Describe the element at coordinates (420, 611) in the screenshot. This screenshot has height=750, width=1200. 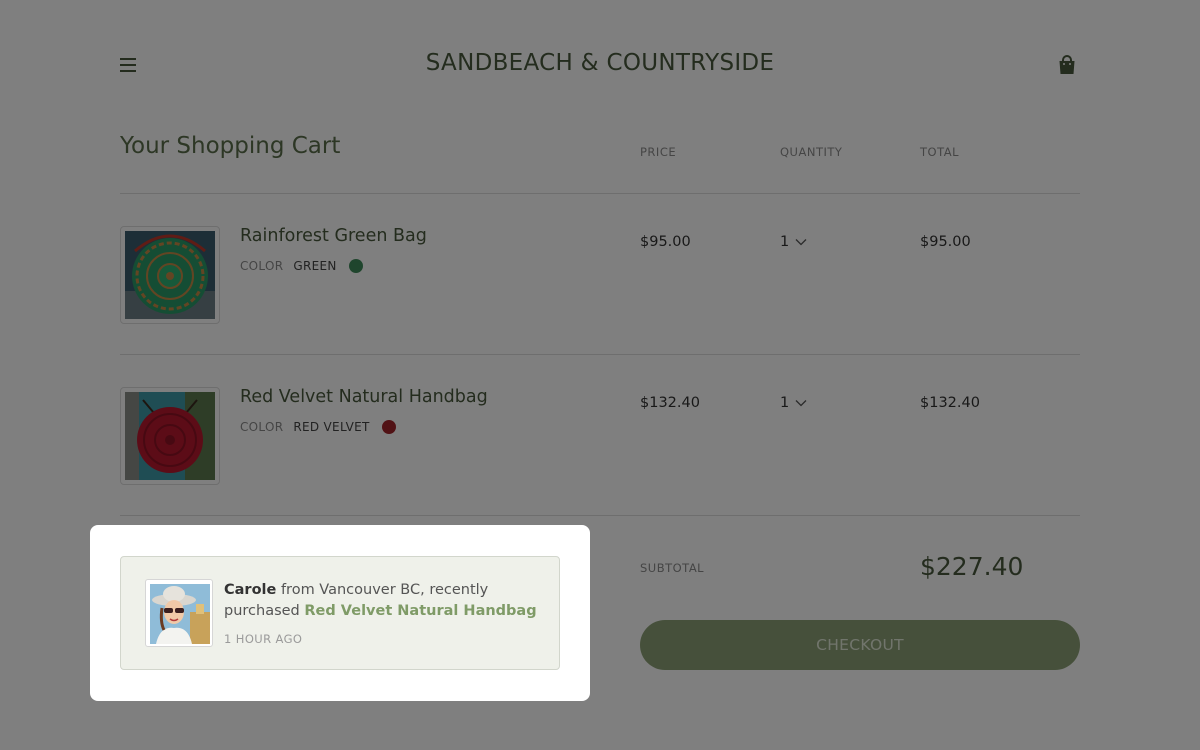
I see `notification-product-link: Red Velvet Natural Handbag` at that location.